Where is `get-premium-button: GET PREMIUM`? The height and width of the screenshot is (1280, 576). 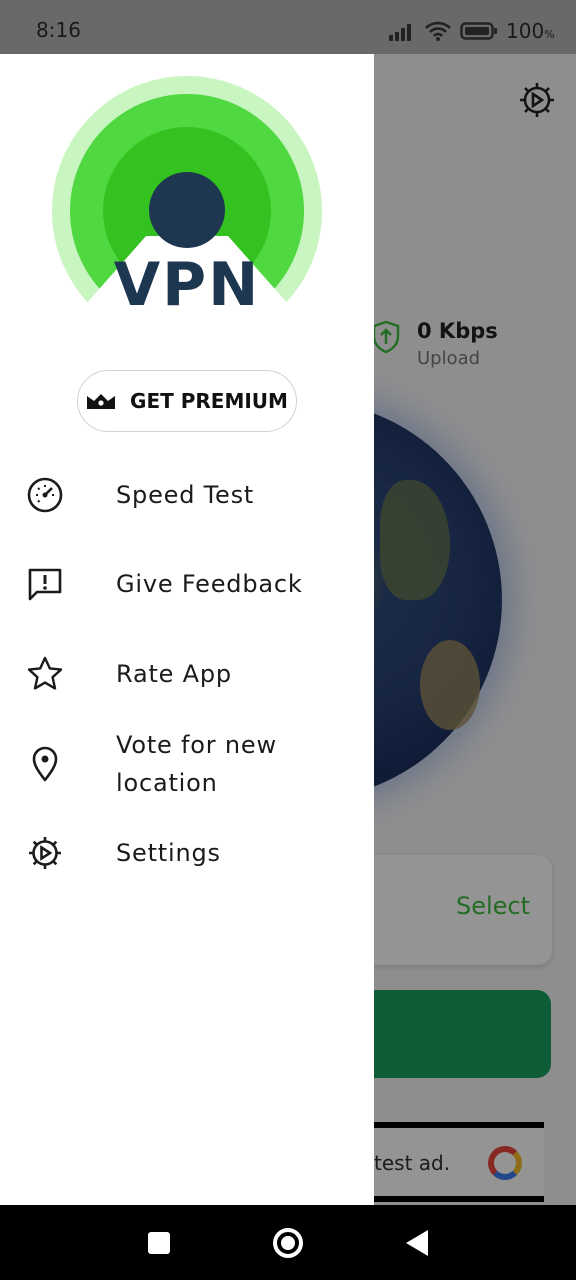
get-premium-button: GET PREMIUM is located at coordinates (187, 401).